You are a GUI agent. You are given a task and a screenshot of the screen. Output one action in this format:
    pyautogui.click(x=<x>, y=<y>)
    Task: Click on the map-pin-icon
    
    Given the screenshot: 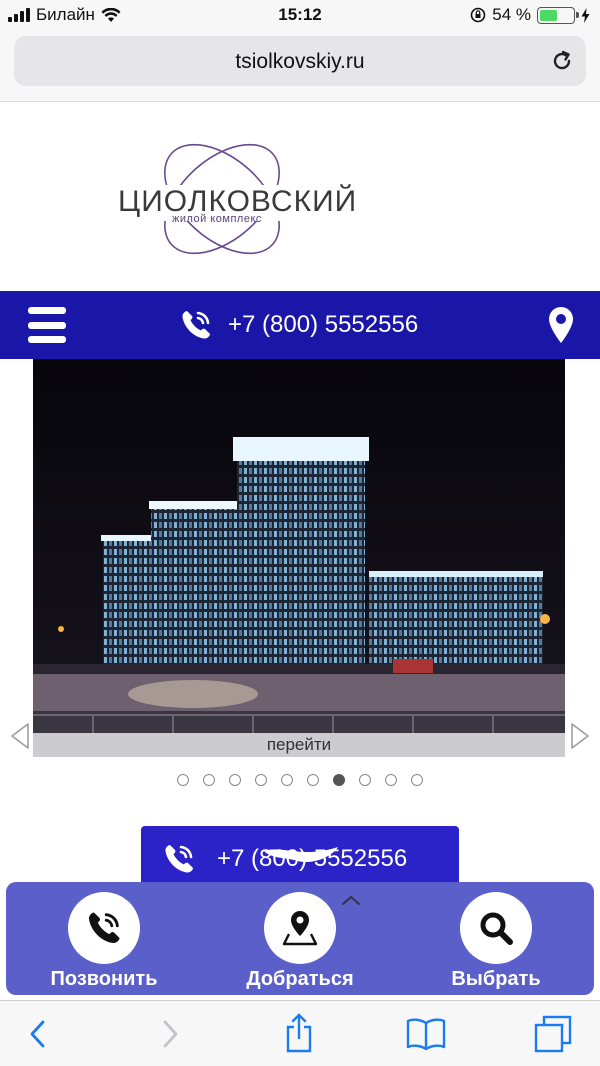 What is the action you would take?
    pyautogui.click(x=300, y=928)
    